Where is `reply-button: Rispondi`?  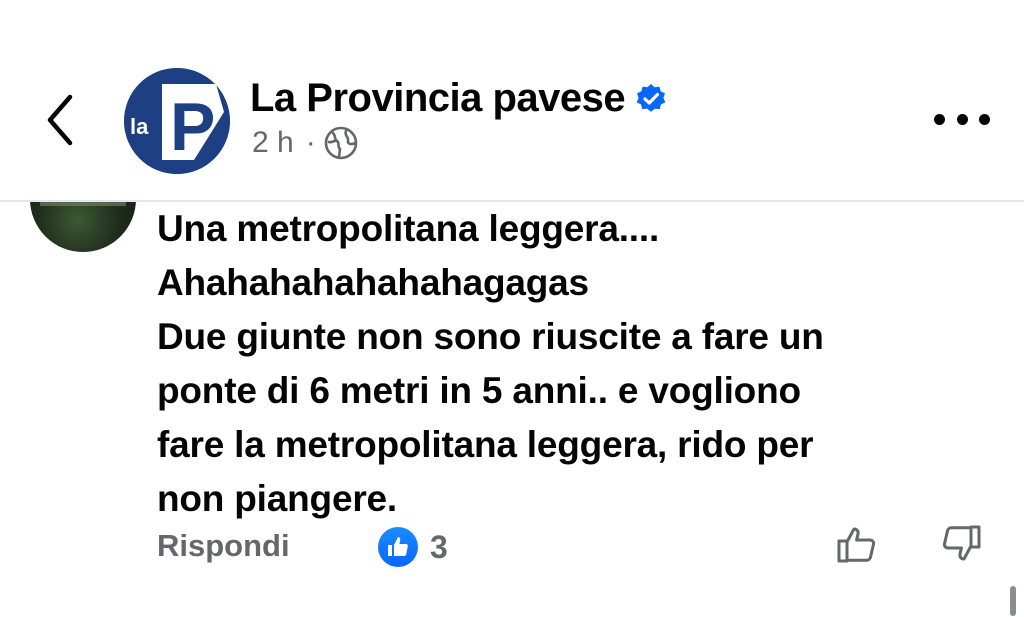
reply-button: Rispondi is located at coordinates (223, 546).